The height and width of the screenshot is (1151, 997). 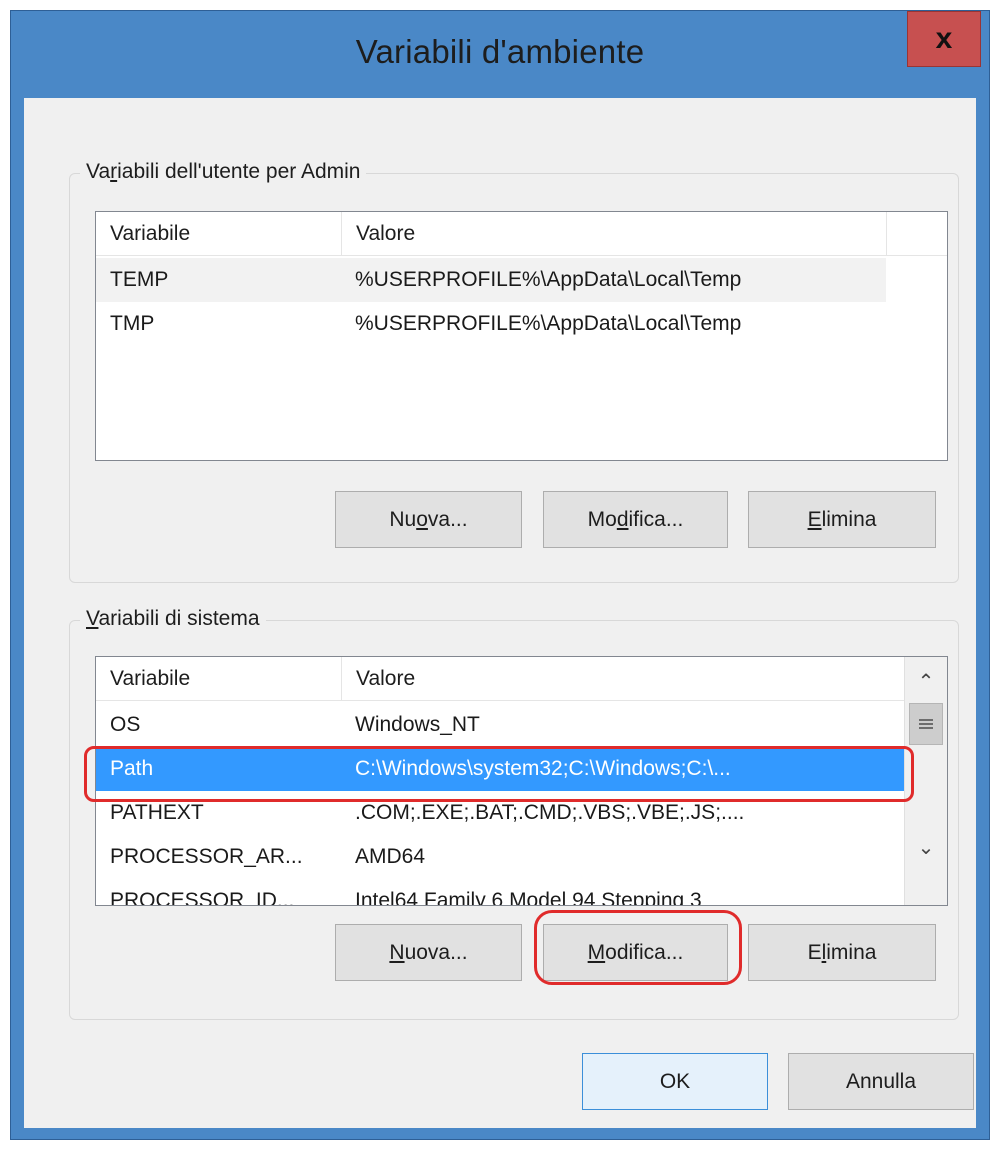 What do you see at coordinates (842, 952) in the screenshot?
I see `system-delete-button: El imina` at bounding box center [842, 952].